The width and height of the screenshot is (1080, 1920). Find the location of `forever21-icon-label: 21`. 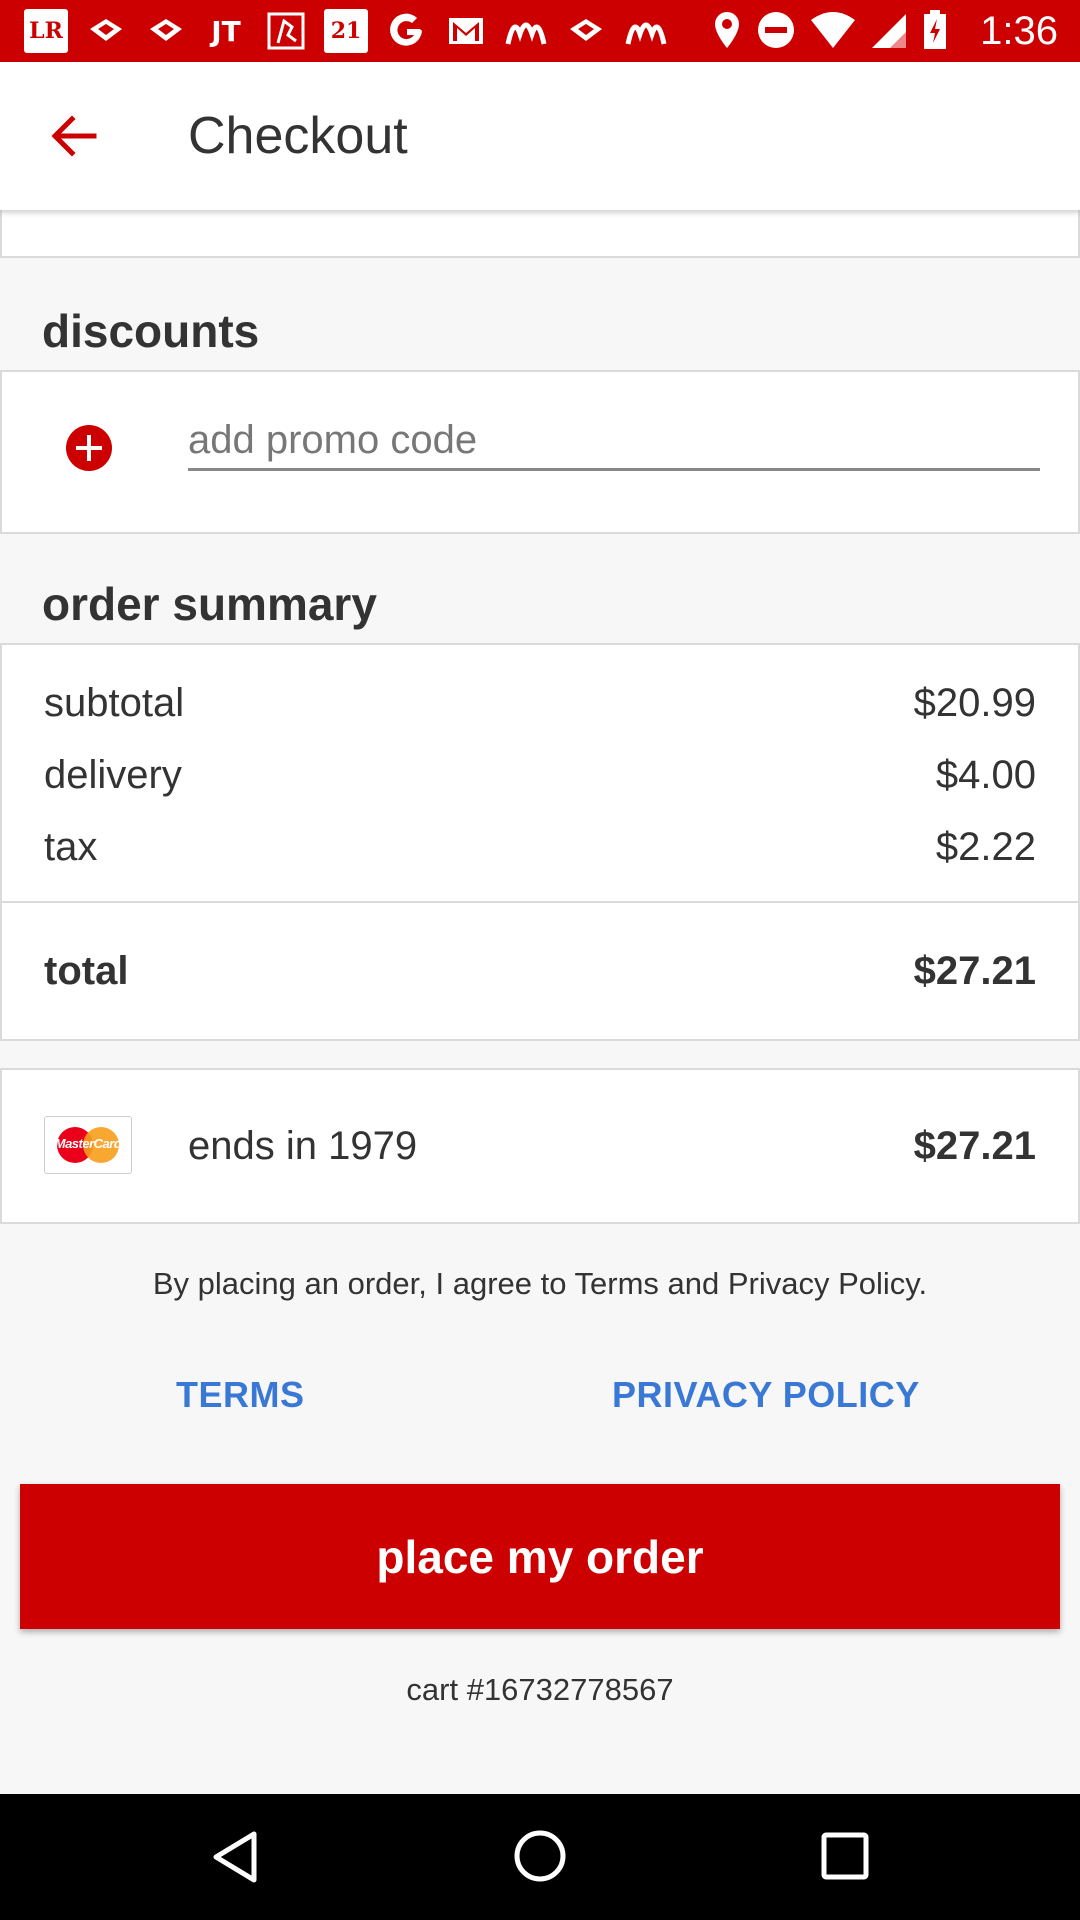

forever21-icon-label: 21 is located at coordinates (346, 31).